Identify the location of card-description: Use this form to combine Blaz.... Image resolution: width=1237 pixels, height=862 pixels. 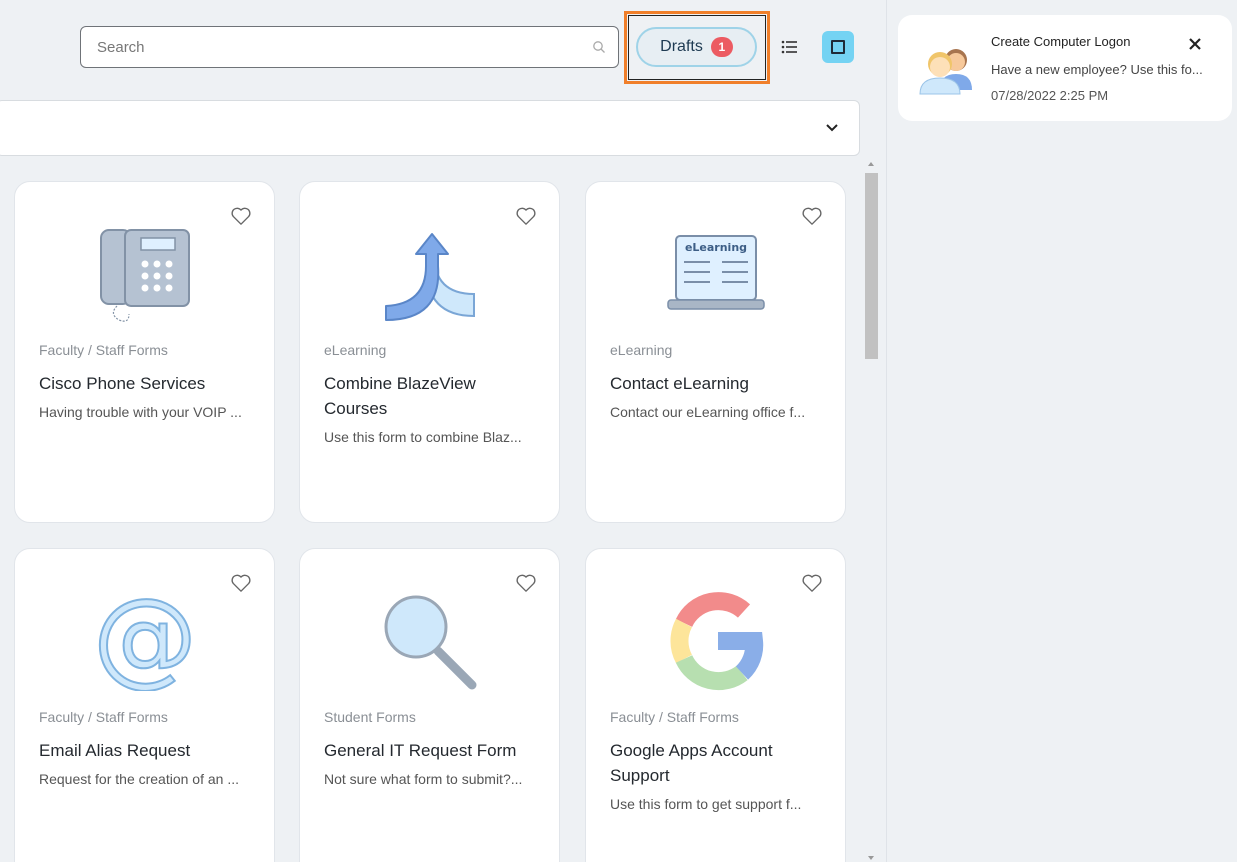
(423, 437).